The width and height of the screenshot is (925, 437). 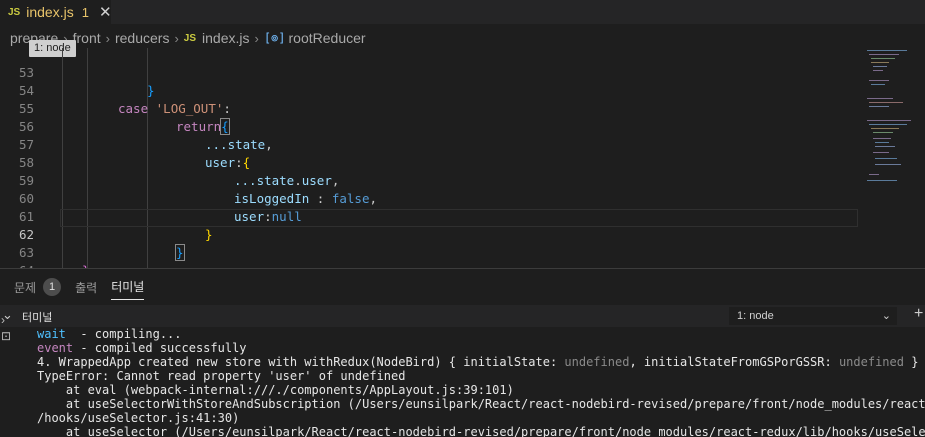 What do you see at coordinates (462, 287) in the screenshot?
I see `panel-tabs: 문제 1 출력 터미널` at bounding box center [462, 287].